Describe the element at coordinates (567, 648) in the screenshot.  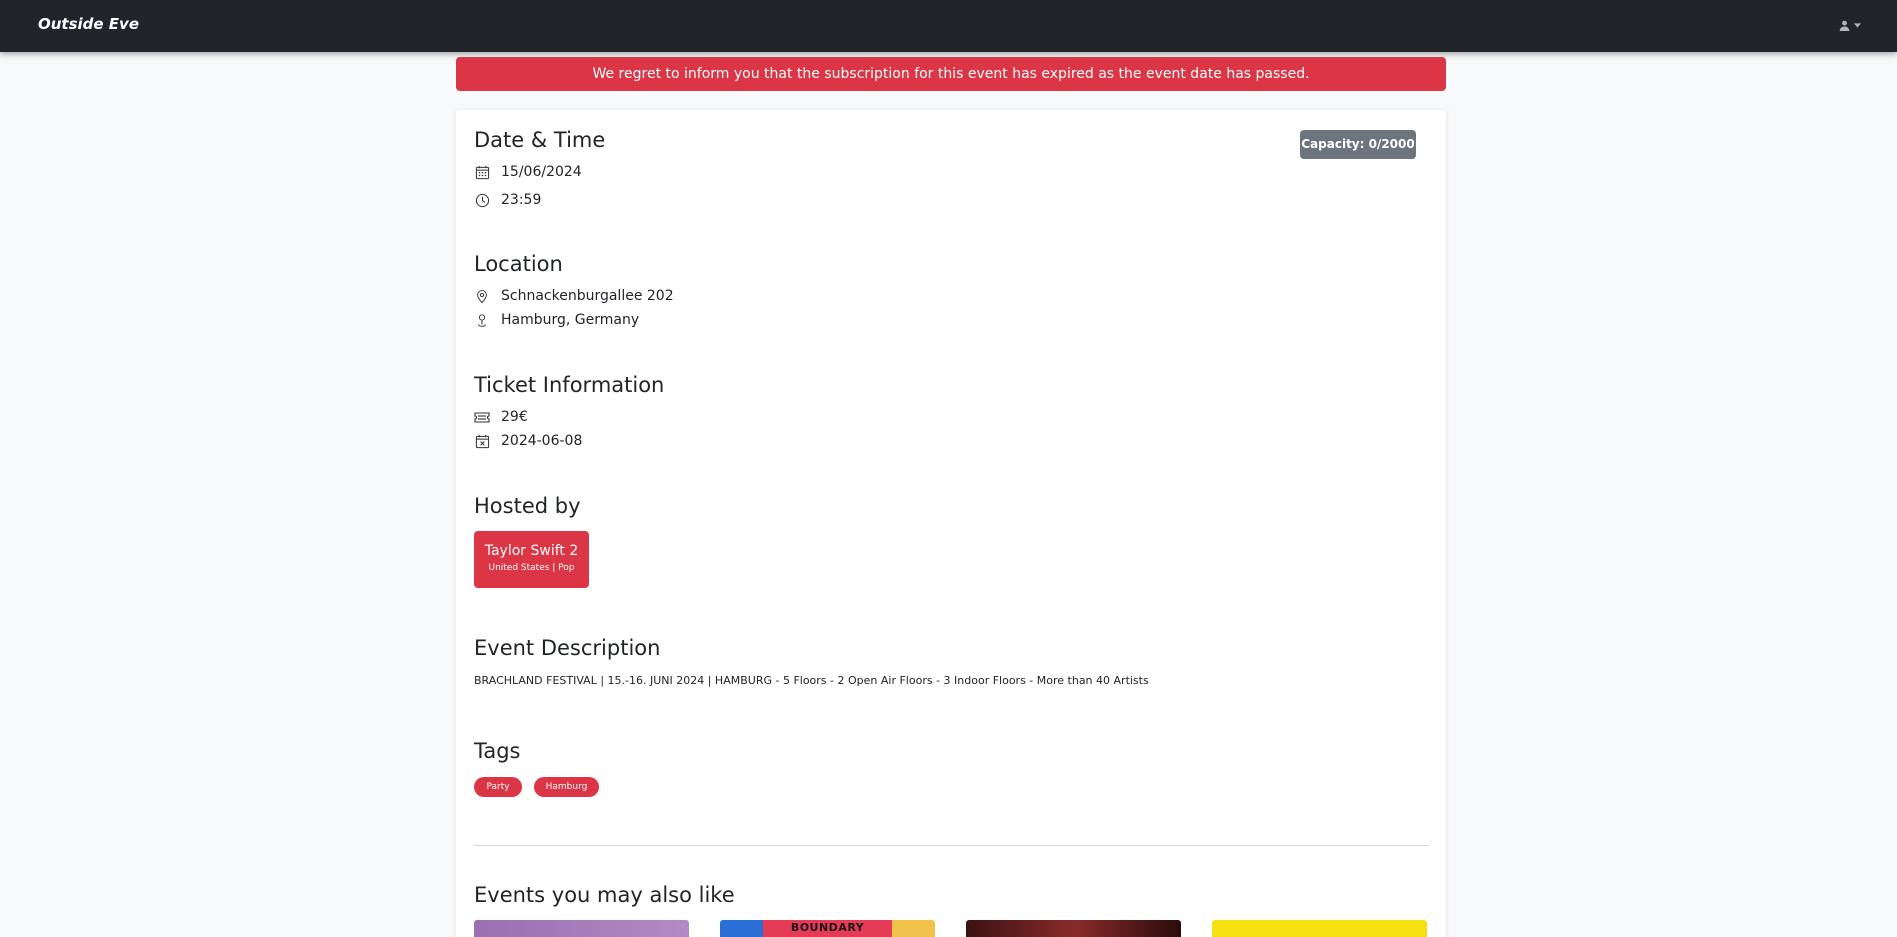
I see `description-heading: Event Description` at that location.